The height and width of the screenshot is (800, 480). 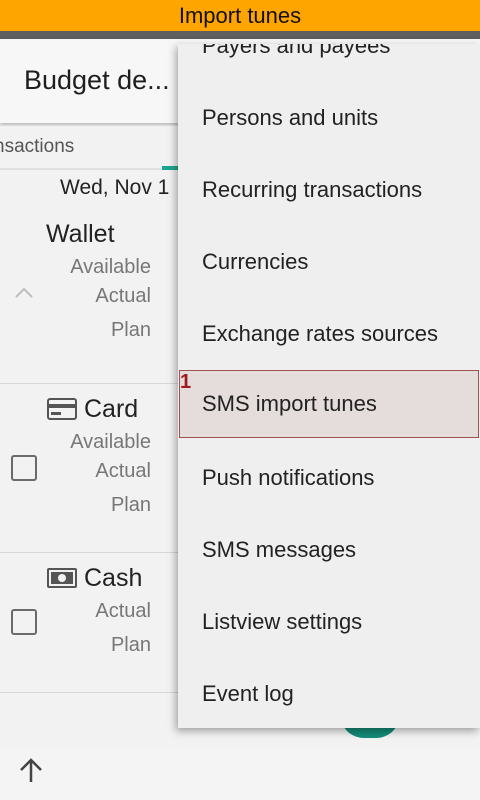 What do you see at coordinates (329, 190) in the screenshot?
I see `menu-item-recurring-transactions: Recurring transactions` at bounding box center [329, 190].